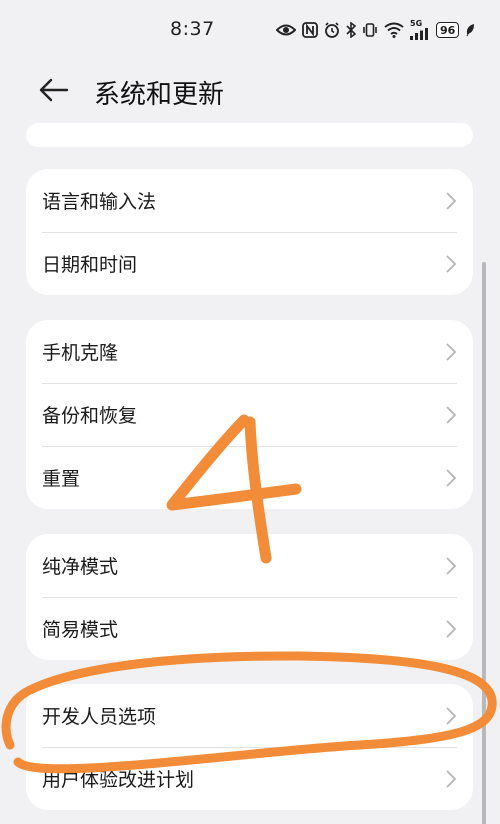 This screenshot has height=824, width=500. What do you see at coordinates (250, 90) in the screenshot?
I see `page-header: 系统和更新` at bounding box center [250, 90].